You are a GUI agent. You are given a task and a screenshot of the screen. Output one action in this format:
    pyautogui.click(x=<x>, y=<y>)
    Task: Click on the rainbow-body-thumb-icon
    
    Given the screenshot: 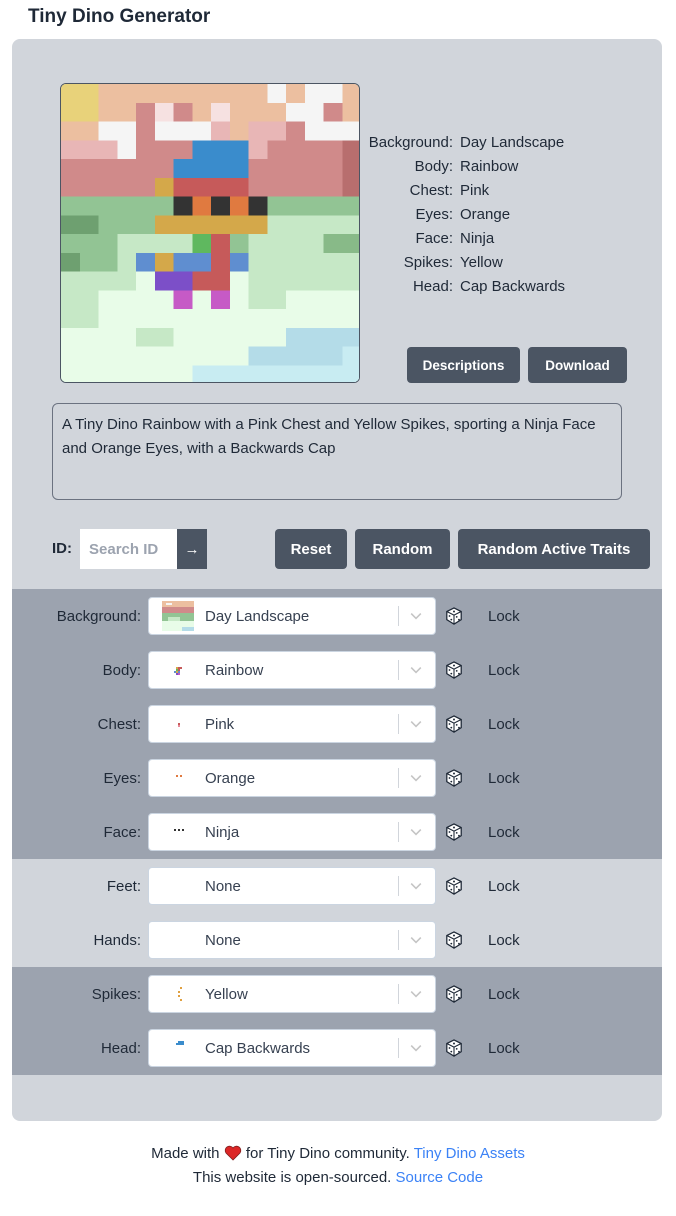 What is the action you would take?
    pyautogui.click(x=178, y=670)
    